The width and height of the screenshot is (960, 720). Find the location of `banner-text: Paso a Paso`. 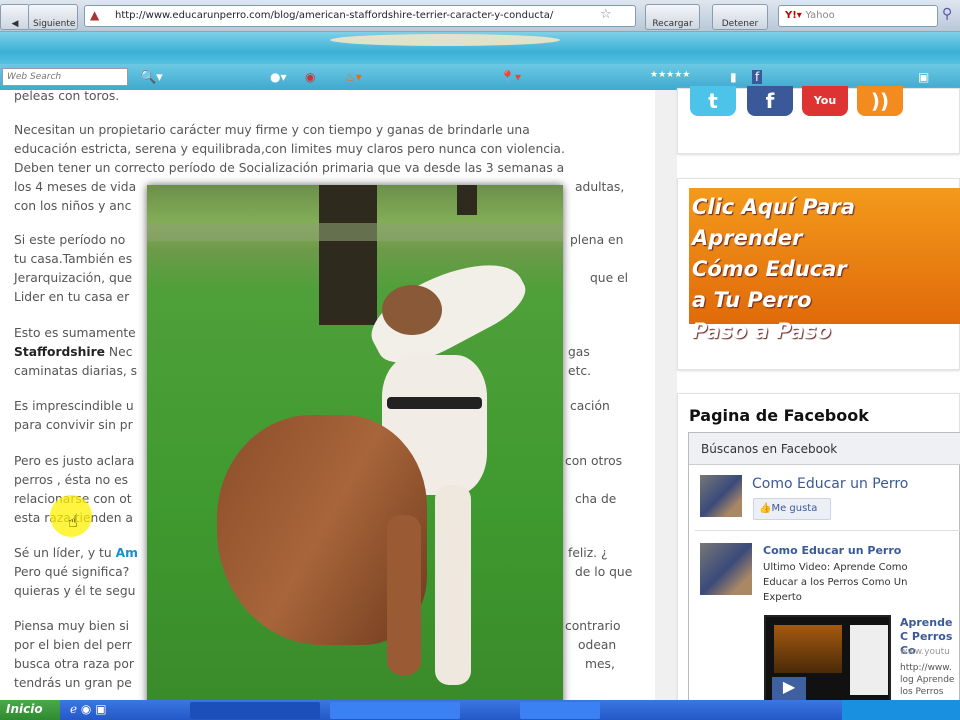

banner-text: Paso a Paso is located at coordinates (762, 331).